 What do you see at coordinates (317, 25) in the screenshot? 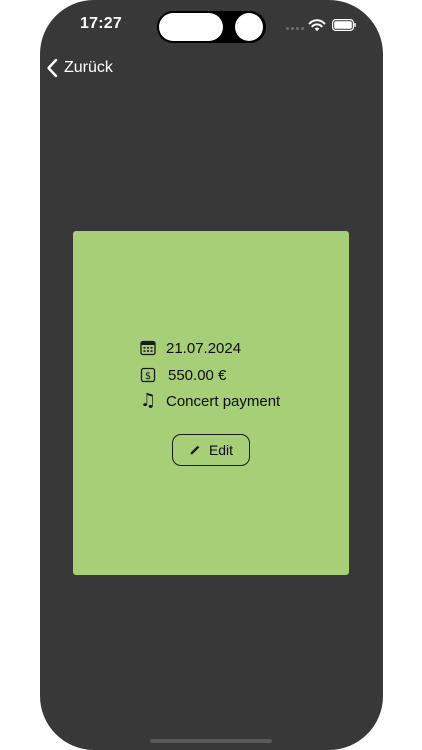
I see `wifi-icon` at bounding box center [317, 25].